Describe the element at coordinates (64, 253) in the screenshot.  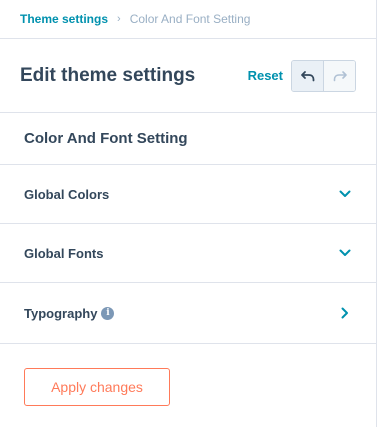
I see `global-fonts-label: Global Fonts` at that location.